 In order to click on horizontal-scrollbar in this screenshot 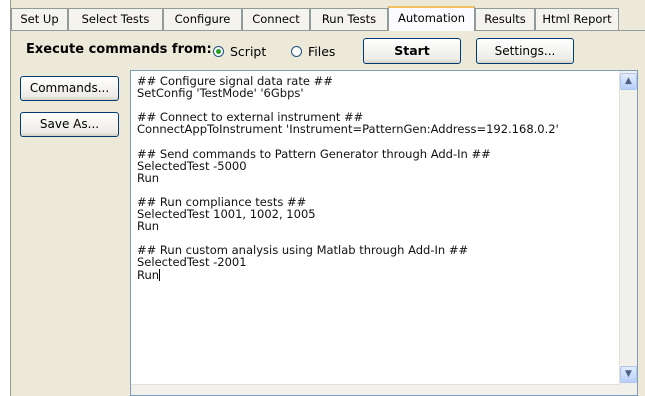, I will do `click(375, 389)`.